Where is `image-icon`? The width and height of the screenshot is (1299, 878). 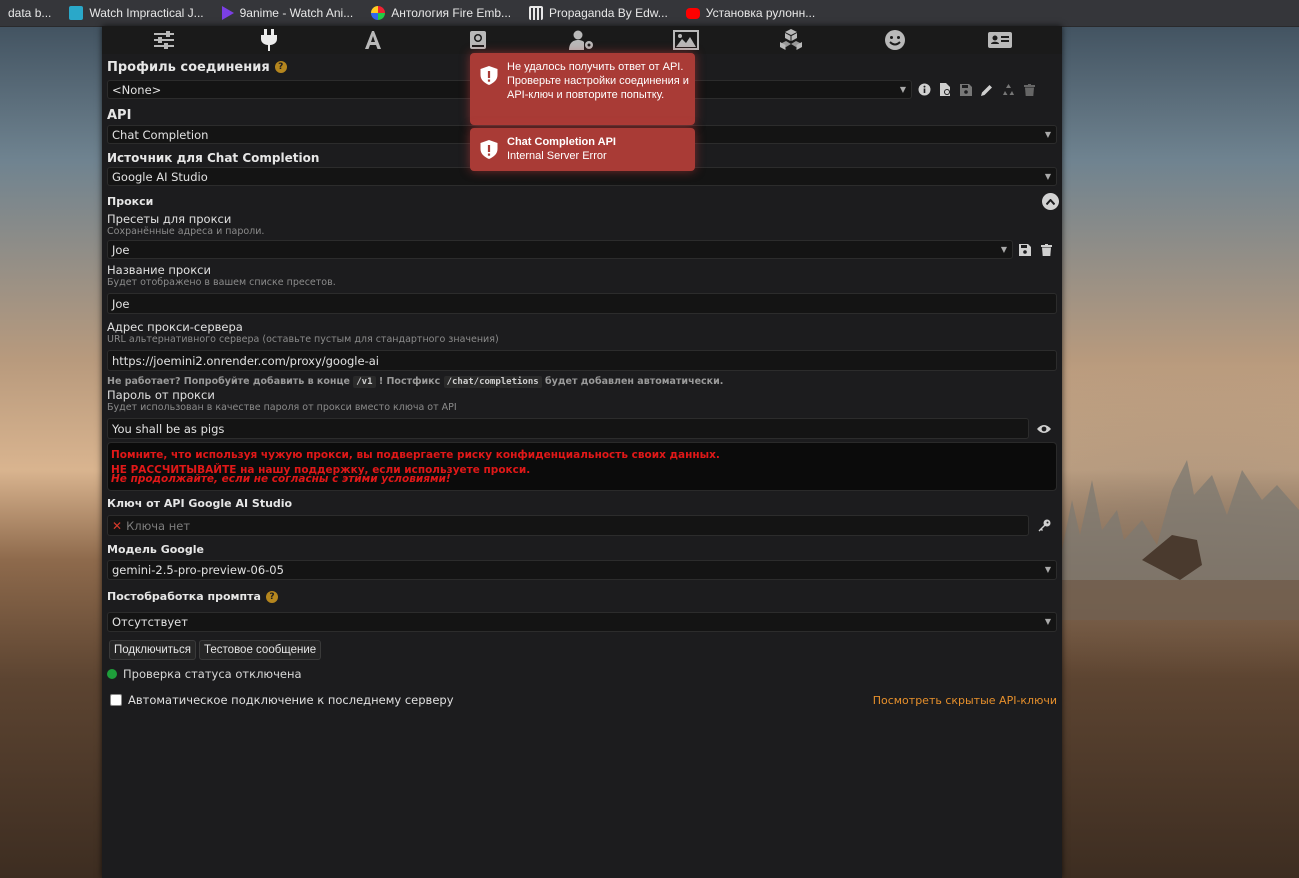
image-icon is located at coordinates (686, 40).